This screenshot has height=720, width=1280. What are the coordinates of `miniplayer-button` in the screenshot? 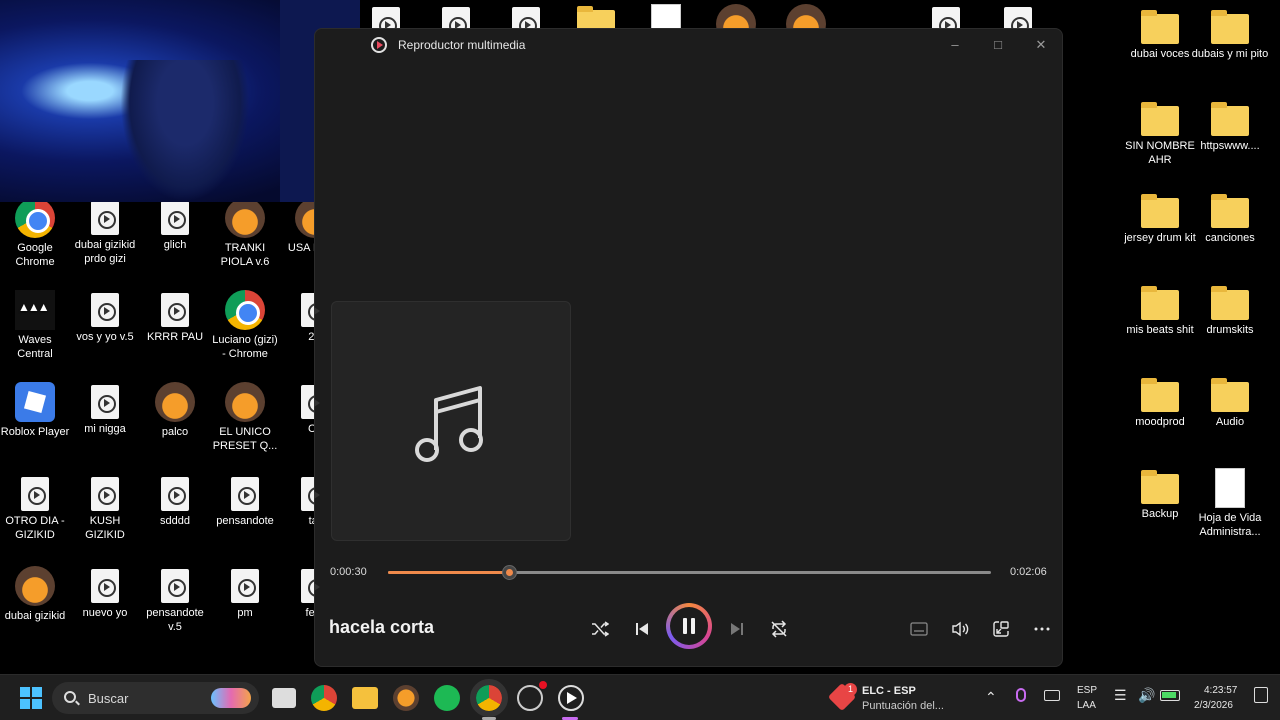 It's located at (1001, 629).